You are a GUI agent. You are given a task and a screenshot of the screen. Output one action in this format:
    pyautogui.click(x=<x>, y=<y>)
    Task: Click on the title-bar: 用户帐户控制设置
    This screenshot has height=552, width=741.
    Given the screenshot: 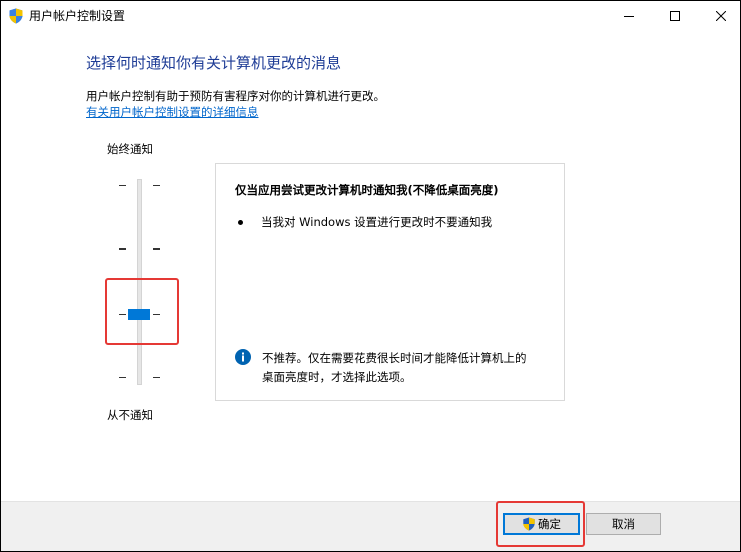 What is the action you would take?
    pyautogui.click(x=370, y=16)
    